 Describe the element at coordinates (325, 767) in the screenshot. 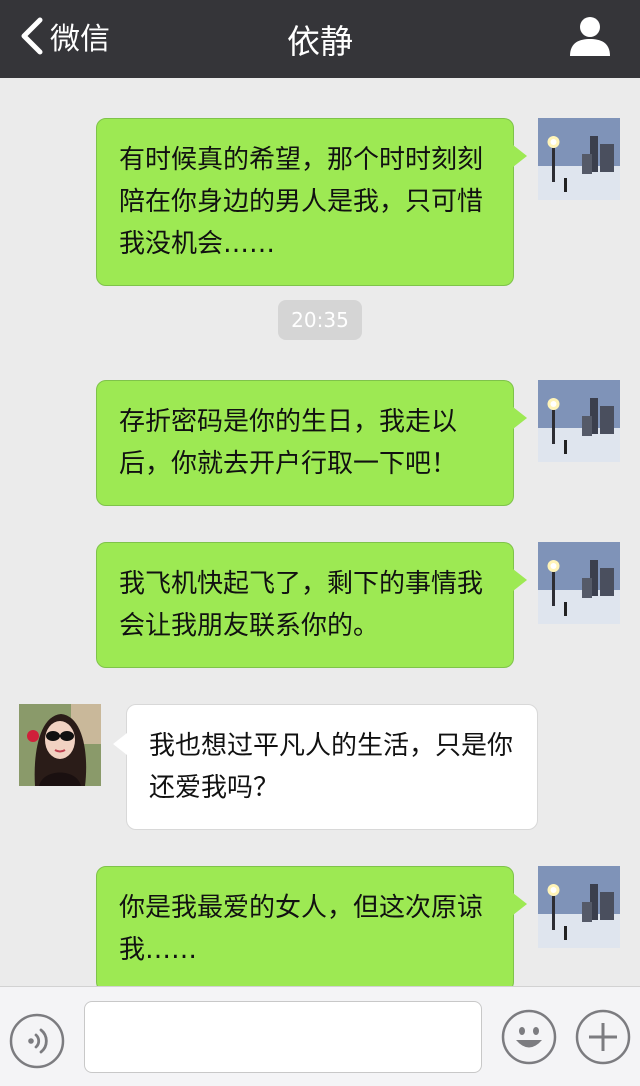

I see `message-bubble-received: 我也想过平凡人的生活，只是你还爱我吗？` at that location.